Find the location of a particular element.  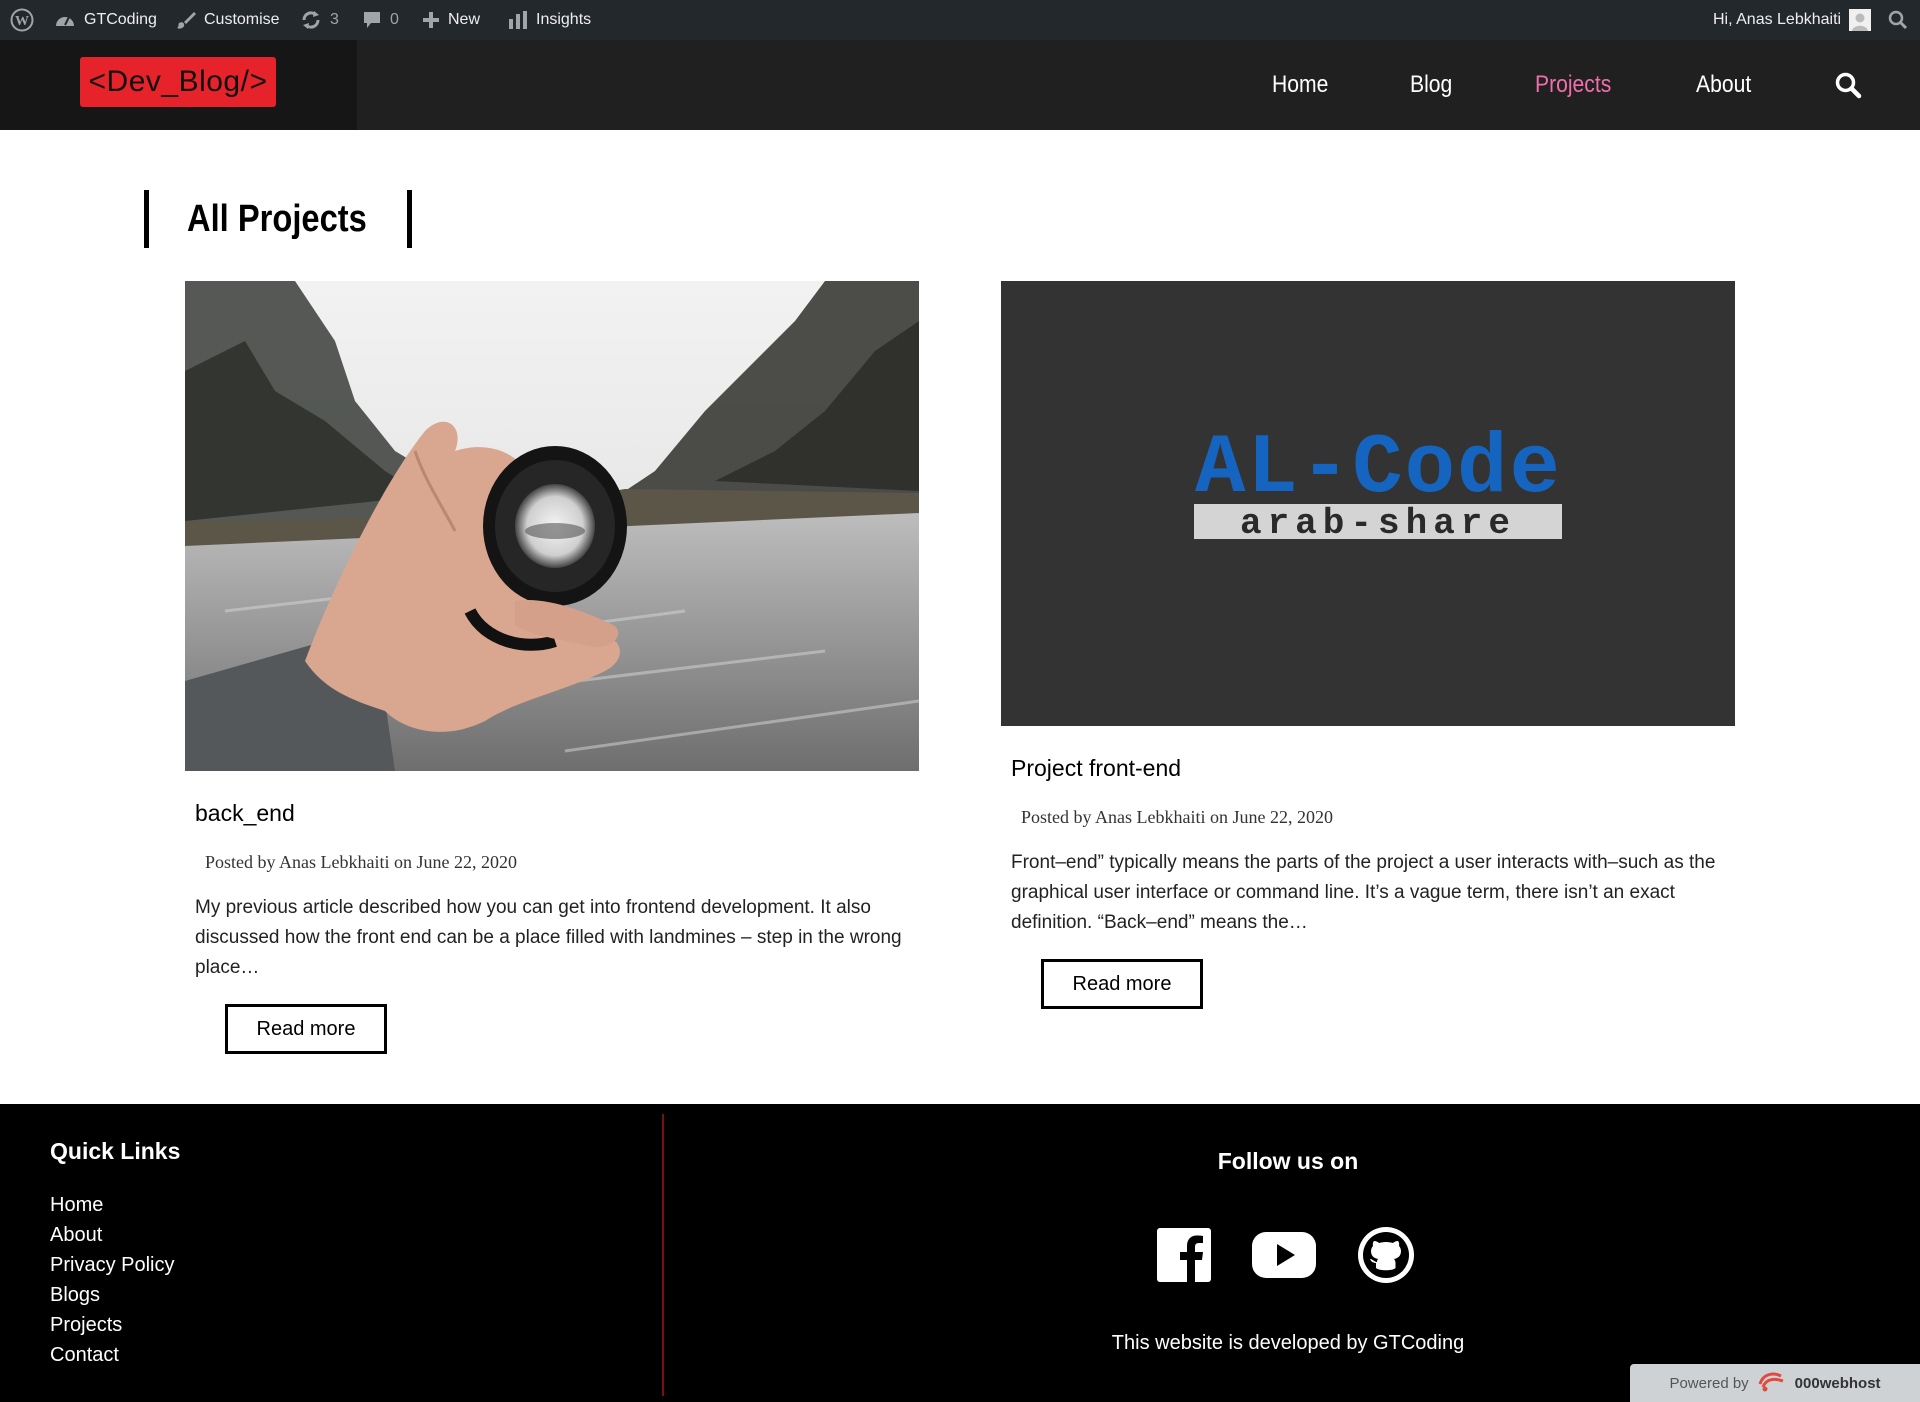

developer-credit: This website is developed by GTCoding is located at coordinates (1288, 1343).